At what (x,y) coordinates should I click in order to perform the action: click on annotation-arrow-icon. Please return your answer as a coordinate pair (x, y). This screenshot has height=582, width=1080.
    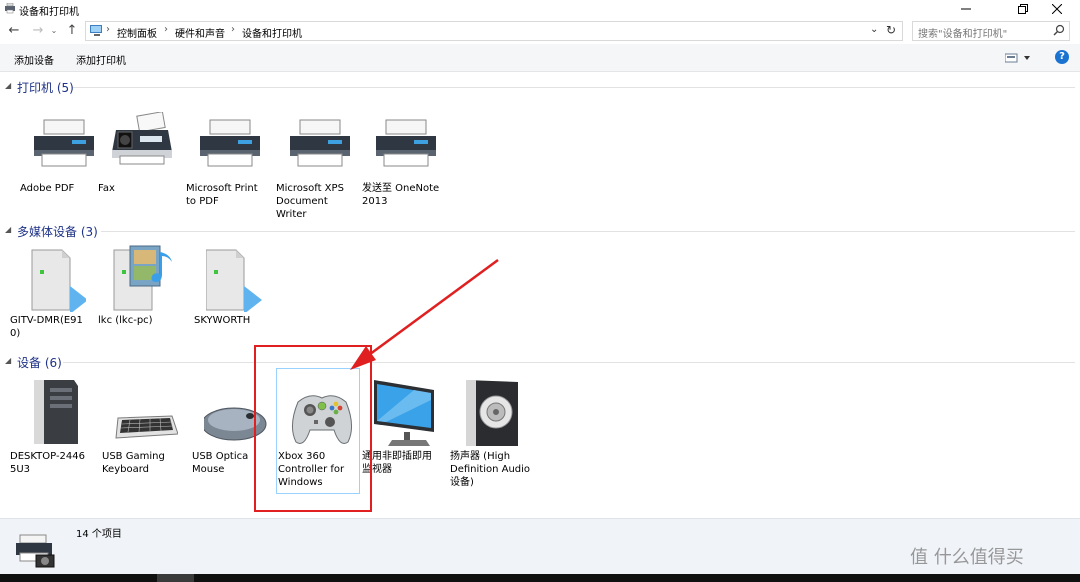
    Looking at the image, I should click on (424, 314).